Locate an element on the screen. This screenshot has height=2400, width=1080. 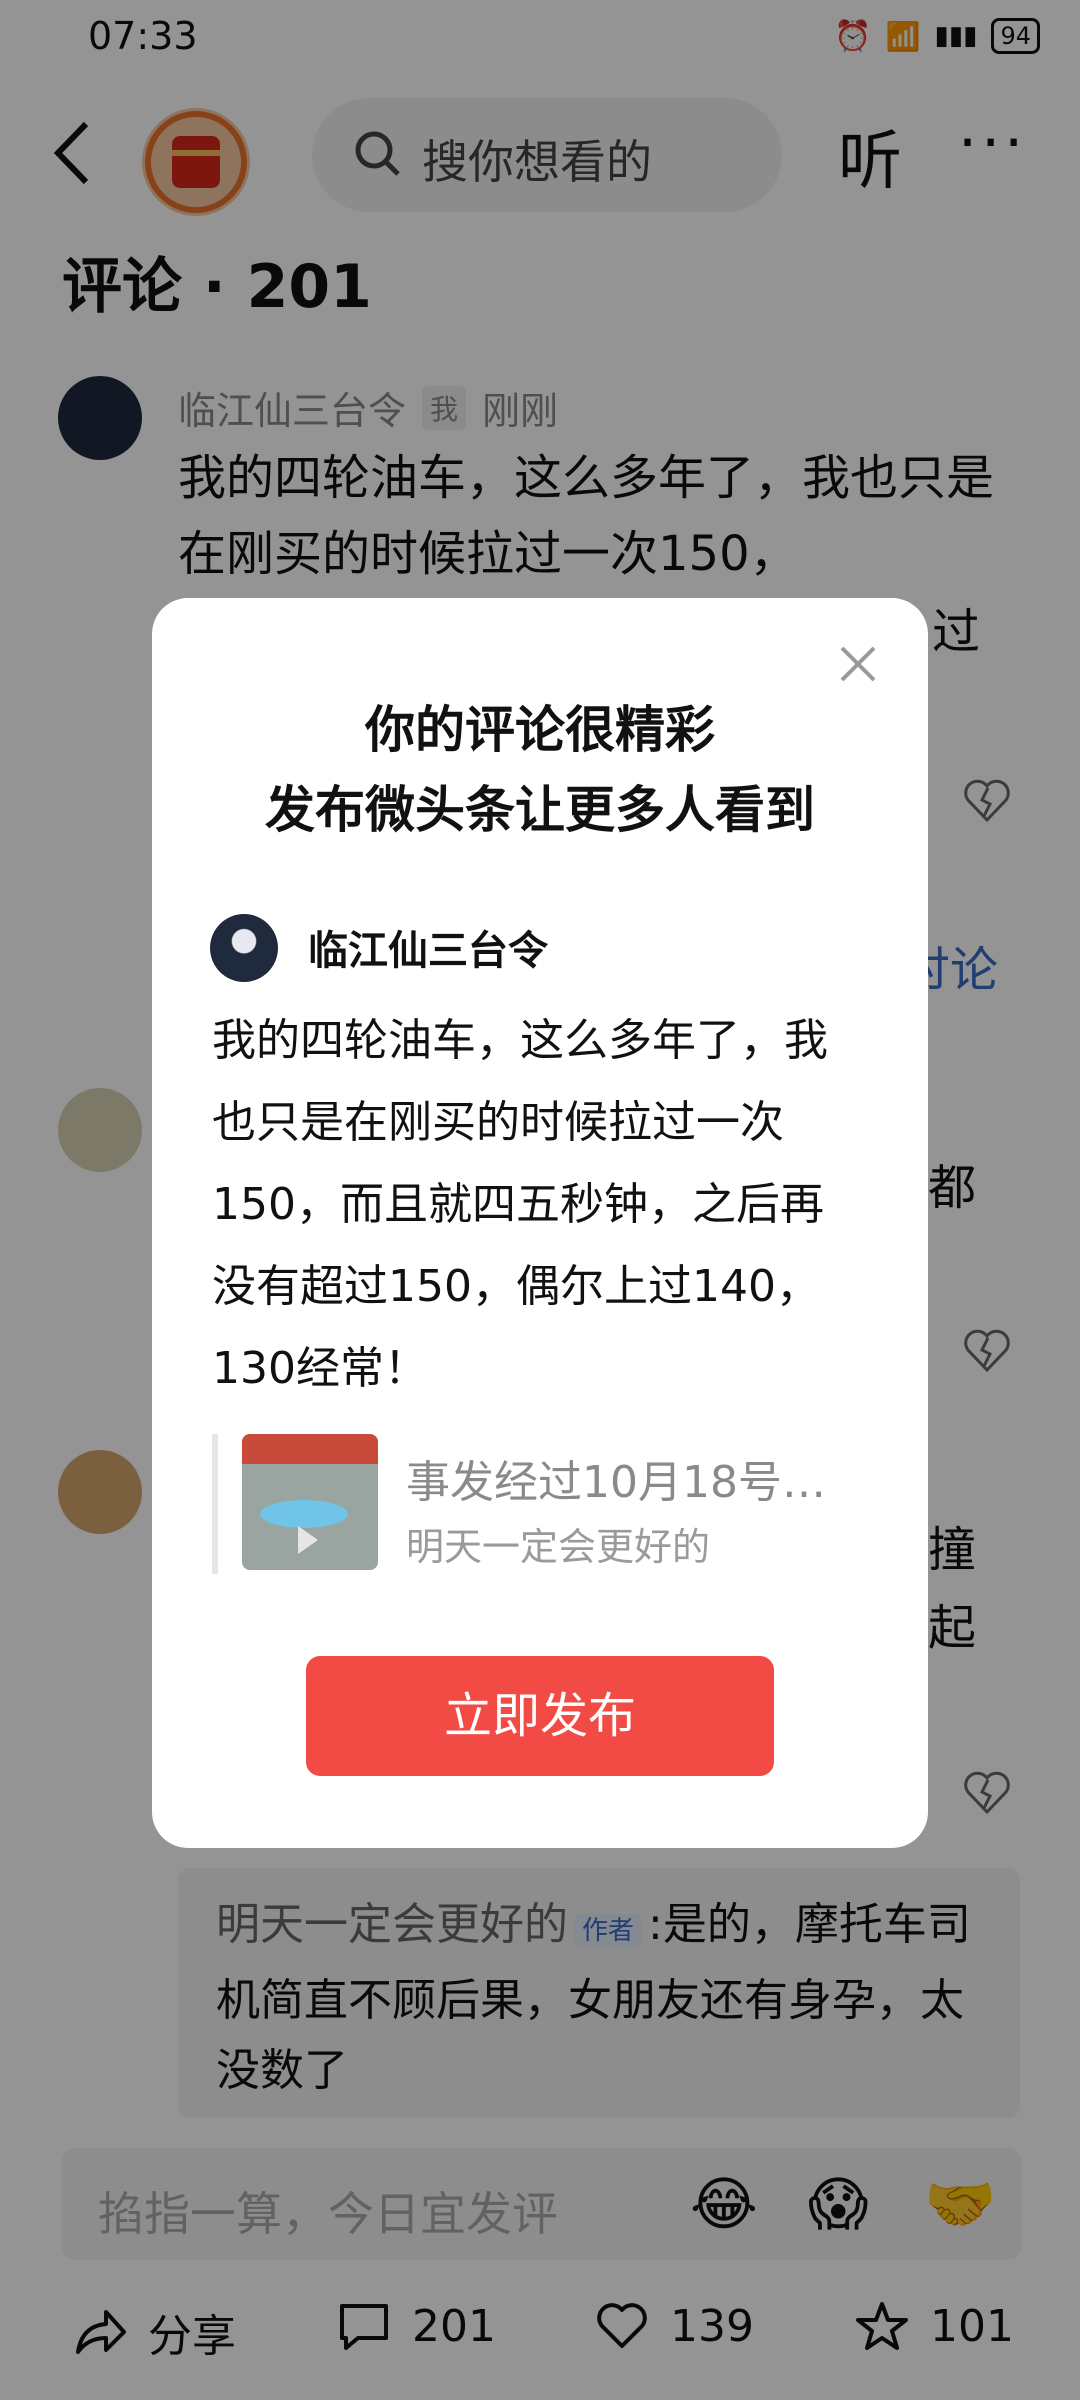
modal-title: 你的评论很精彩 发布微头条让更多人看到 is located at coordinates (540, 770).